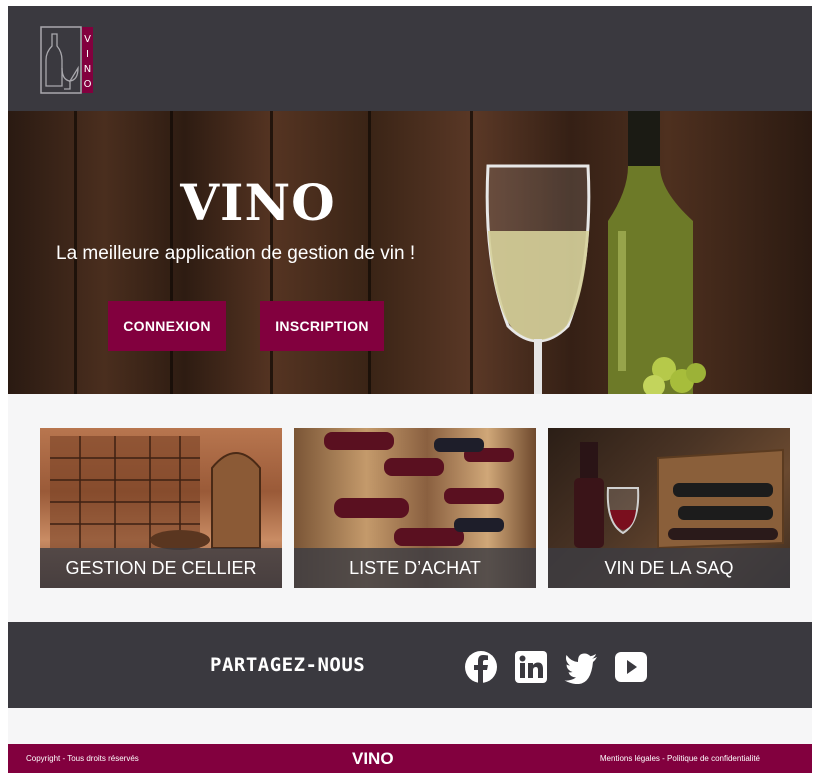  Describe the element at coordinates (415, 508) in the screenshot. I see `card-shopping-list: LISTE D’ACHAT` at that location.